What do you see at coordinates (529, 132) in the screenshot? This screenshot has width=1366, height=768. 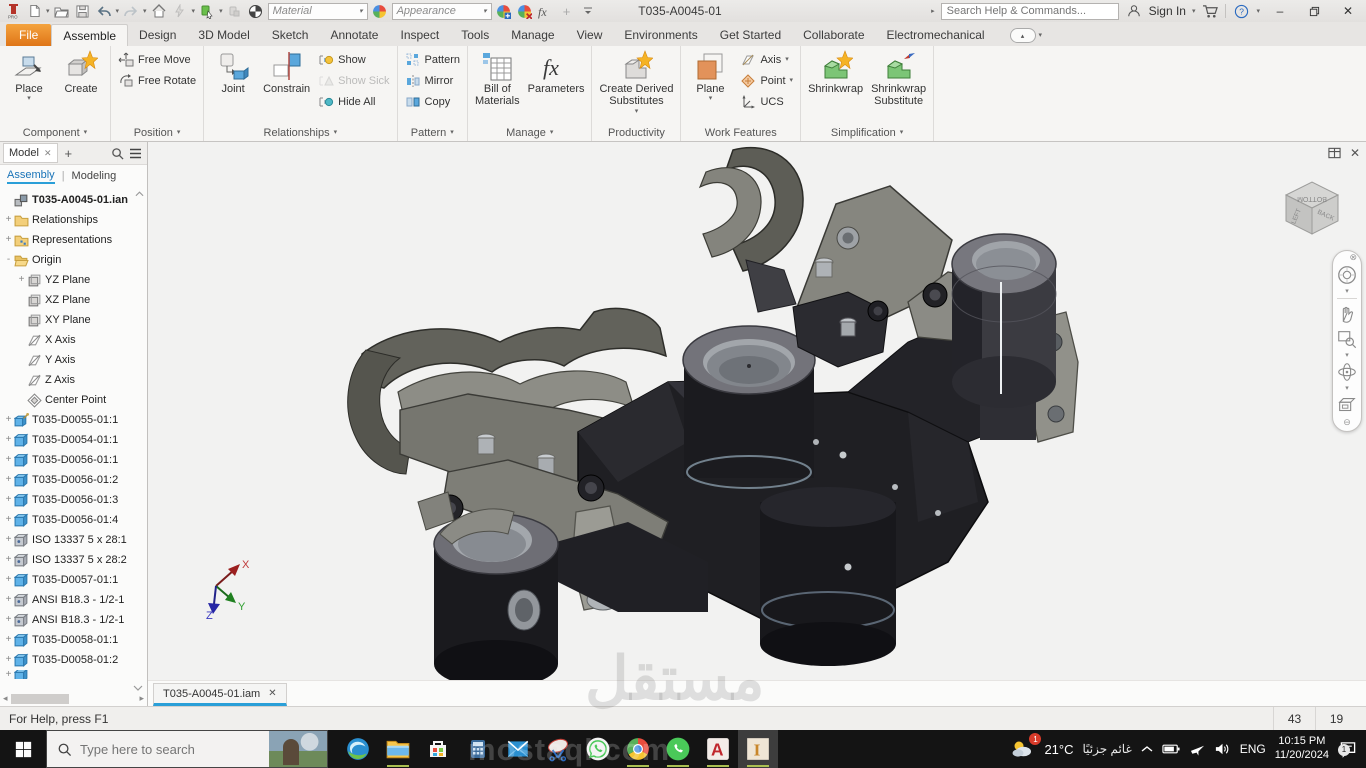 I see `panel-title-manage: Manage ▾` at bounding box center [529, 132].